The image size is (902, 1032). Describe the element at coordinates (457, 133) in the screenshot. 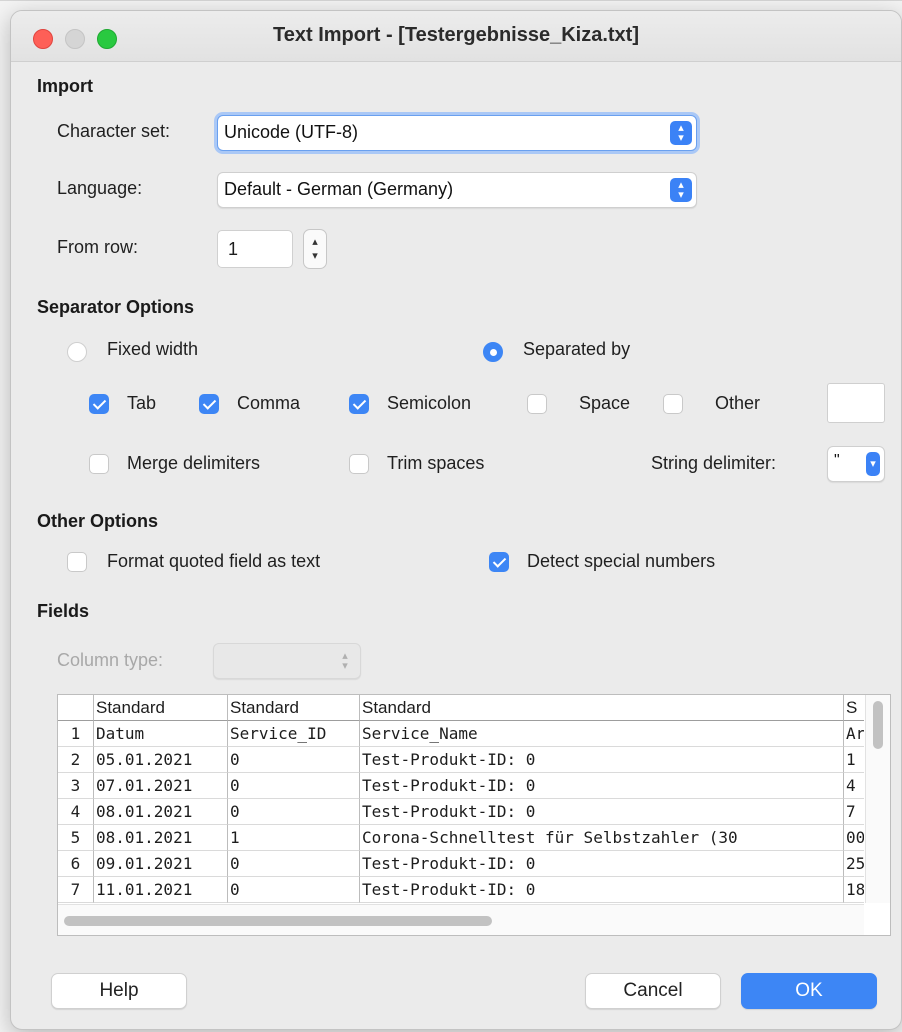

I see `character-set-select: Unicode (UTF-8) ▴ ▾` at that location.